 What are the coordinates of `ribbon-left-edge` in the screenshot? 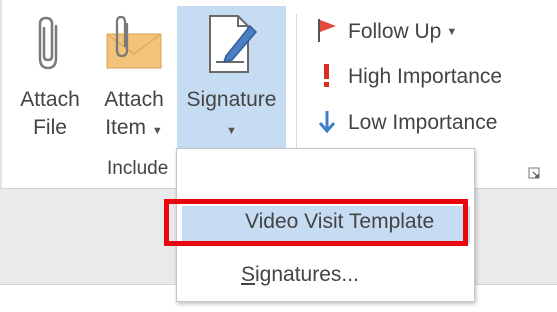 It's located at (1, 95).